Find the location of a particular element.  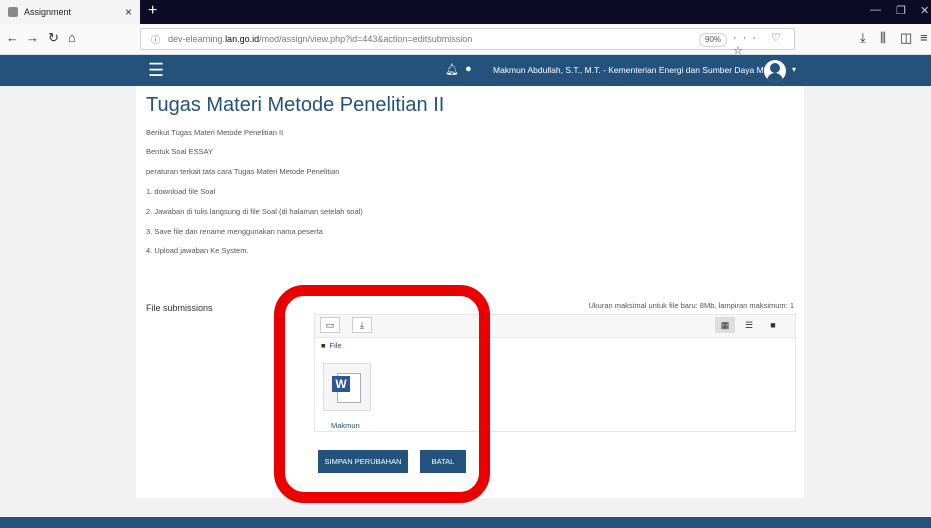

tab-favicon-icon is located at coordinates (13, 12).